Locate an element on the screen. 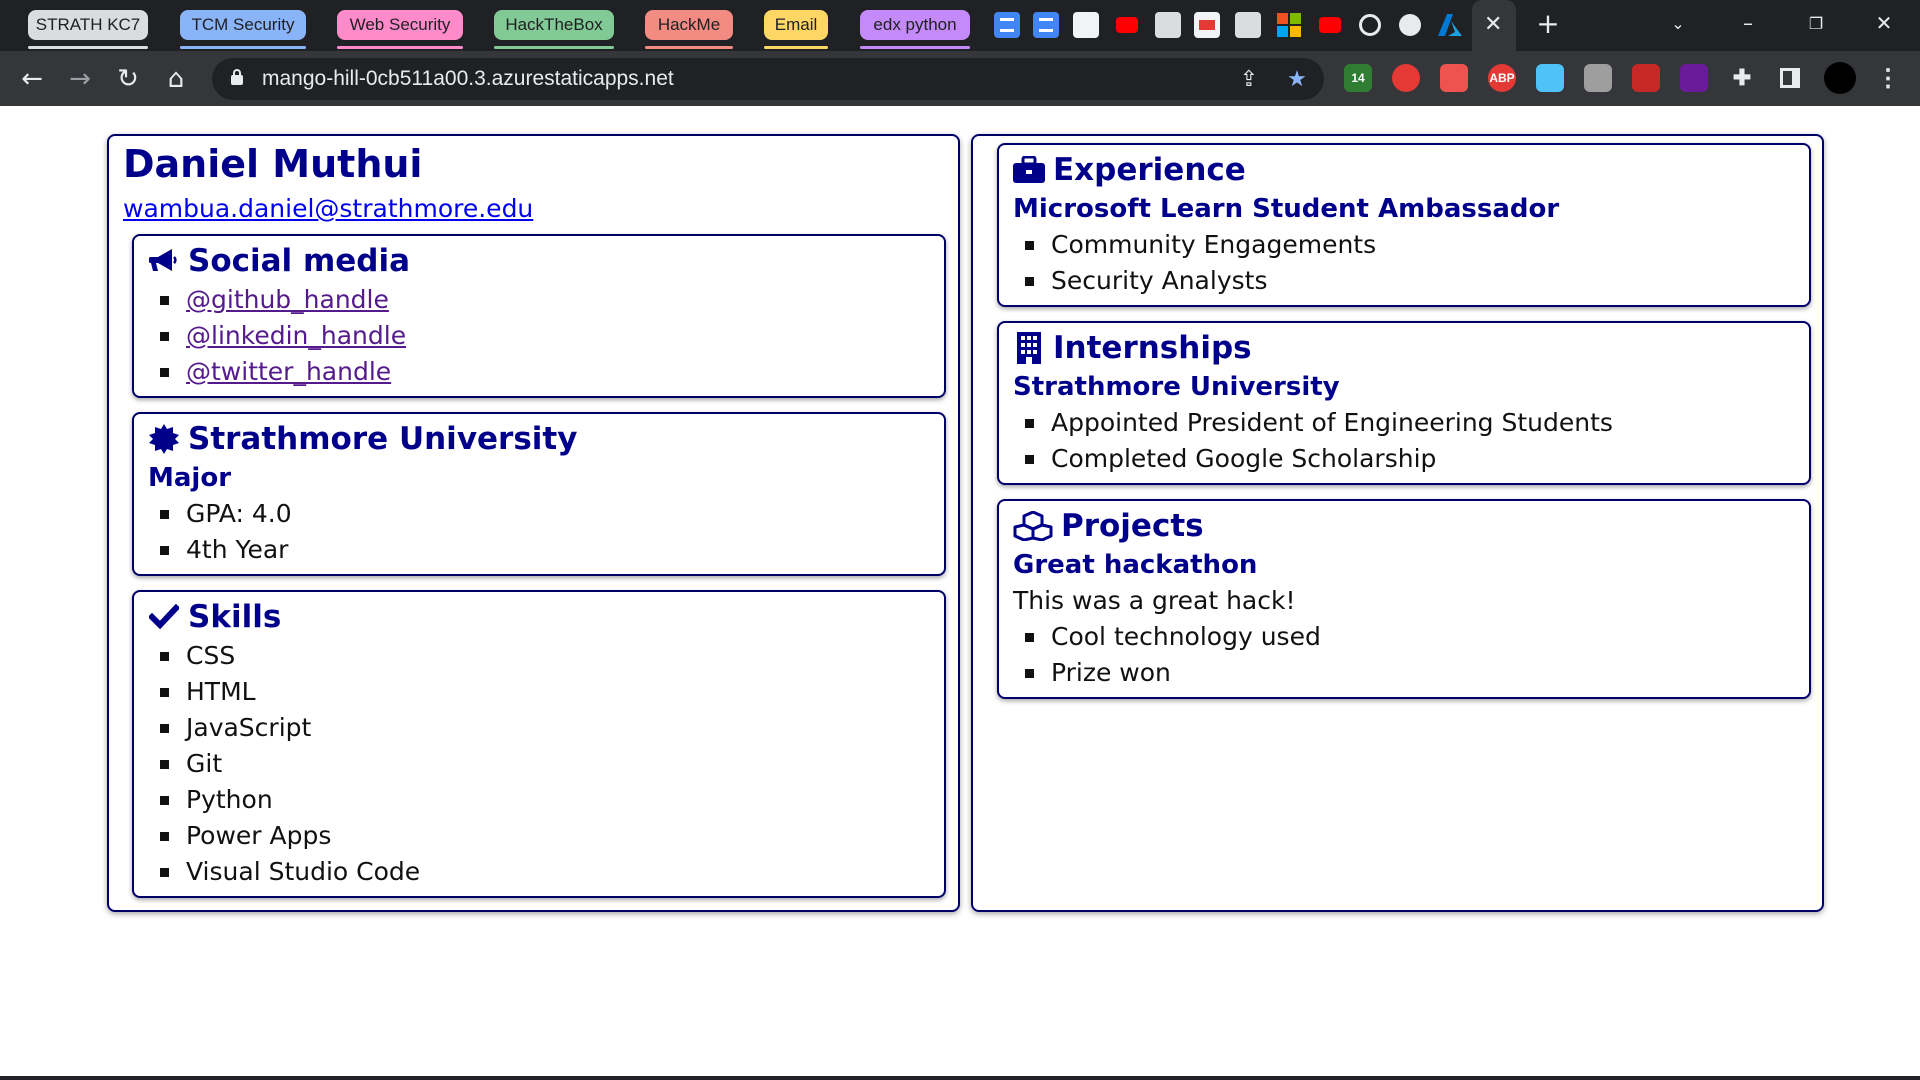 Image resolution: width=1920 pixels, height=1080 pixels. education-title: Strathmore University is located at coordinates (383, 439).